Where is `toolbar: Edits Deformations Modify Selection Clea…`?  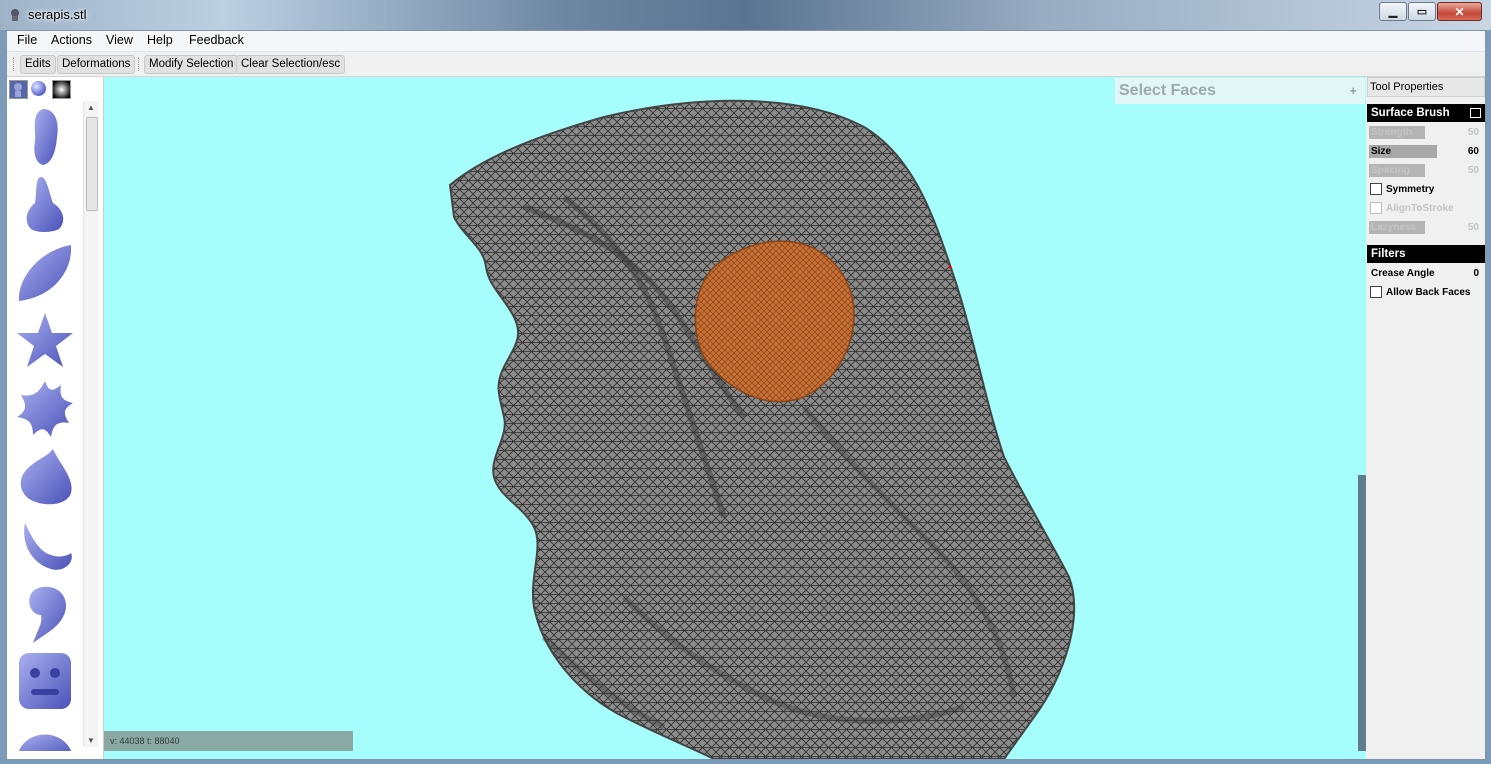
toolbar: Edits Deformations Modify Selection Clea… is located at coordinates (746, 64).